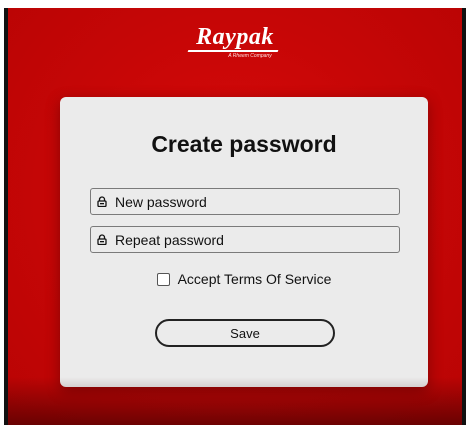 The width and height of the screenshot is (466, 425). What do you see at coordinates (250, 56) in the screenshot?
I see `logo-tagline: A Rheem Company` at bounding box center [250, 56].